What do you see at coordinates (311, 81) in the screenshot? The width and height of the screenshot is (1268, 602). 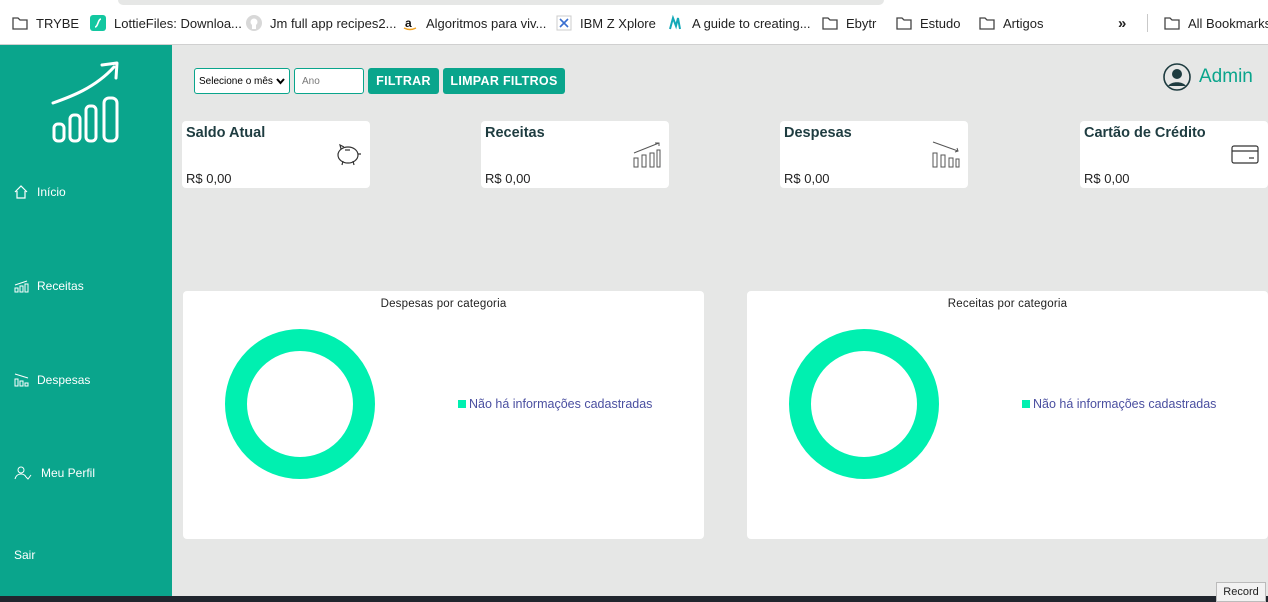 I see `year-input-placeholder: Ano` at bounding box center [311, 81].